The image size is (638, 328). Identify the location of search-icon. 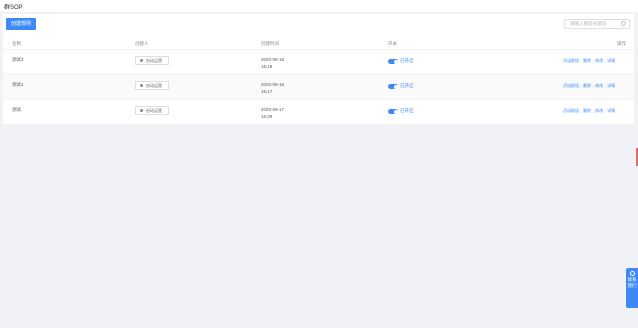
(623, 23).